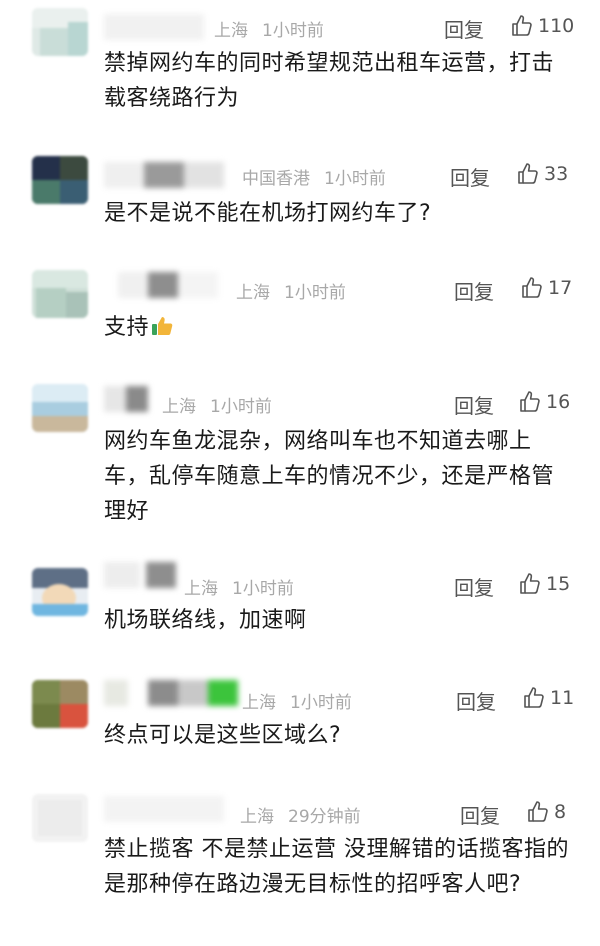 This screenshot has height=946, width=600. What do you see at coordinates (556, 26) in the screenshot?
I see `like-count: 110` at bounding box center [556, 26].